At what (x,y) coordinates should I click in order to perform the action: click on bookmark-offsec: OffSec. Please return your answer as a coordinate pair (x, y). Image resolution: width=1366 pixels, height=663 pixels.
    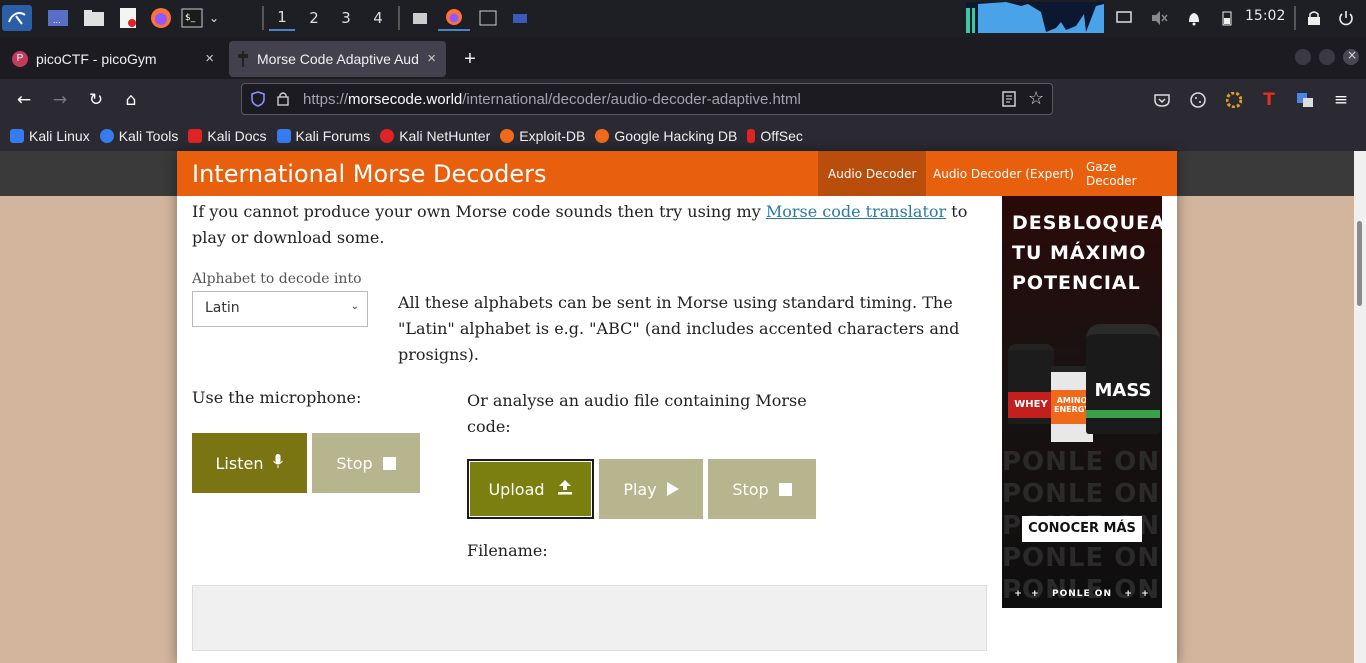
    Looking at the image, I should click on (775, 136).